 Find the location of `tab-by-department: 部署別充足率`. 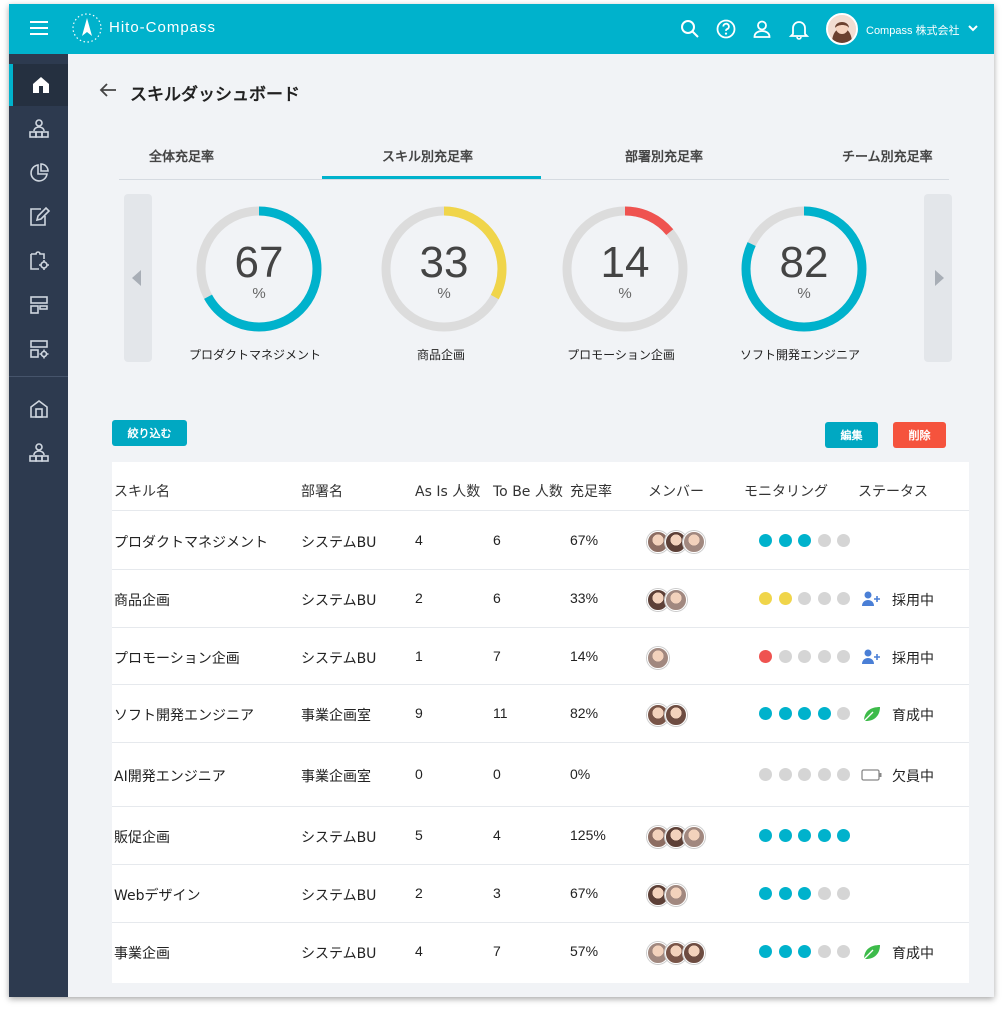

tab-by-department: 部署別充足率 is located at coordinates (664, 155).